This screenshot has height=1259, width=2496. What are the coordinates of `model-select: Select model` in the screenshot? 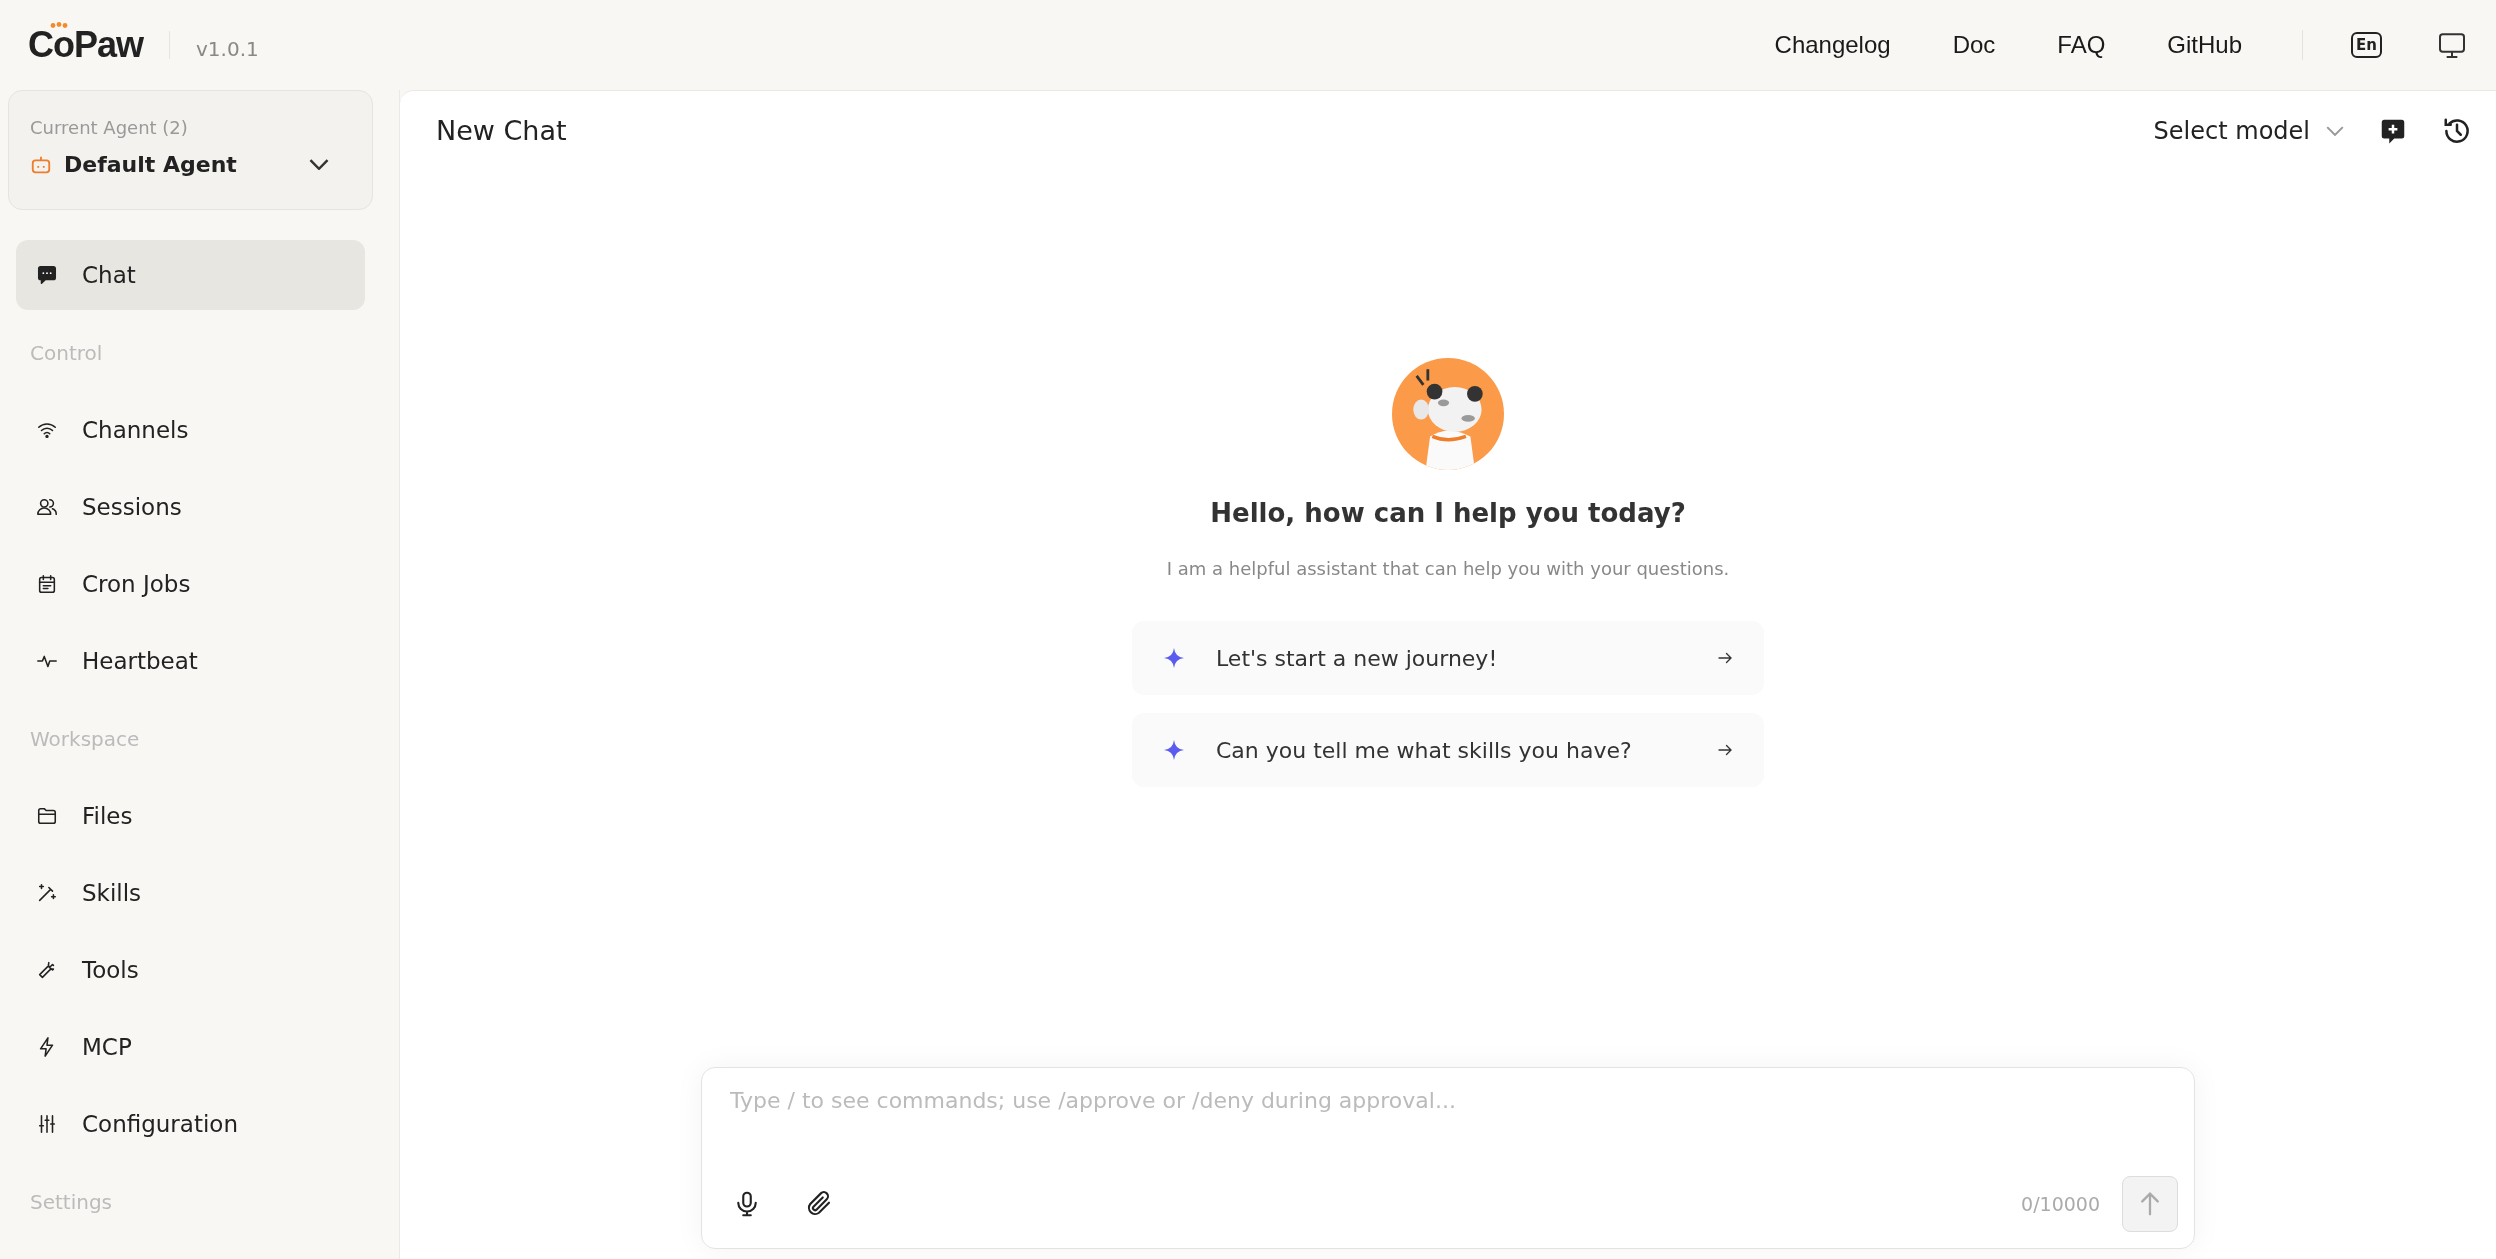 It's located at (2248, 130).